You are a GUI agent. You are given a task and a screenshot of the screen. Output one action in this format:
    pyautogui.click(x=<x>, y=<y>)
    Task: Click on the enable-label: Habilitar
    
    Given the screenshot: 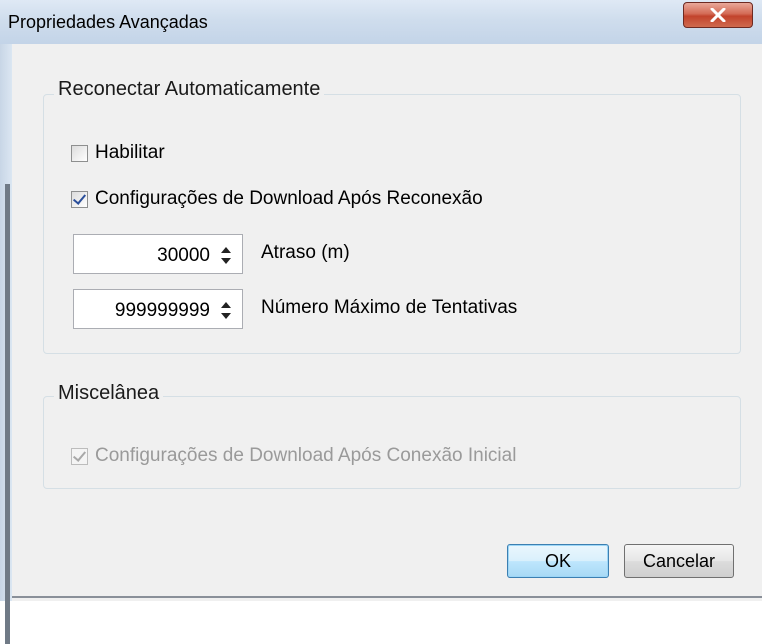 What is the action you would take?
    pyautogui.click(x=130, y=153)
    